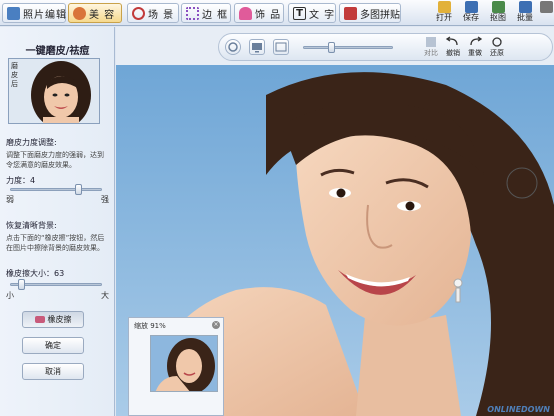  Describe the element at coordinates (150, 326) in the screenshot. I see `preview-zoom-label: 缩放 91%` at that location.